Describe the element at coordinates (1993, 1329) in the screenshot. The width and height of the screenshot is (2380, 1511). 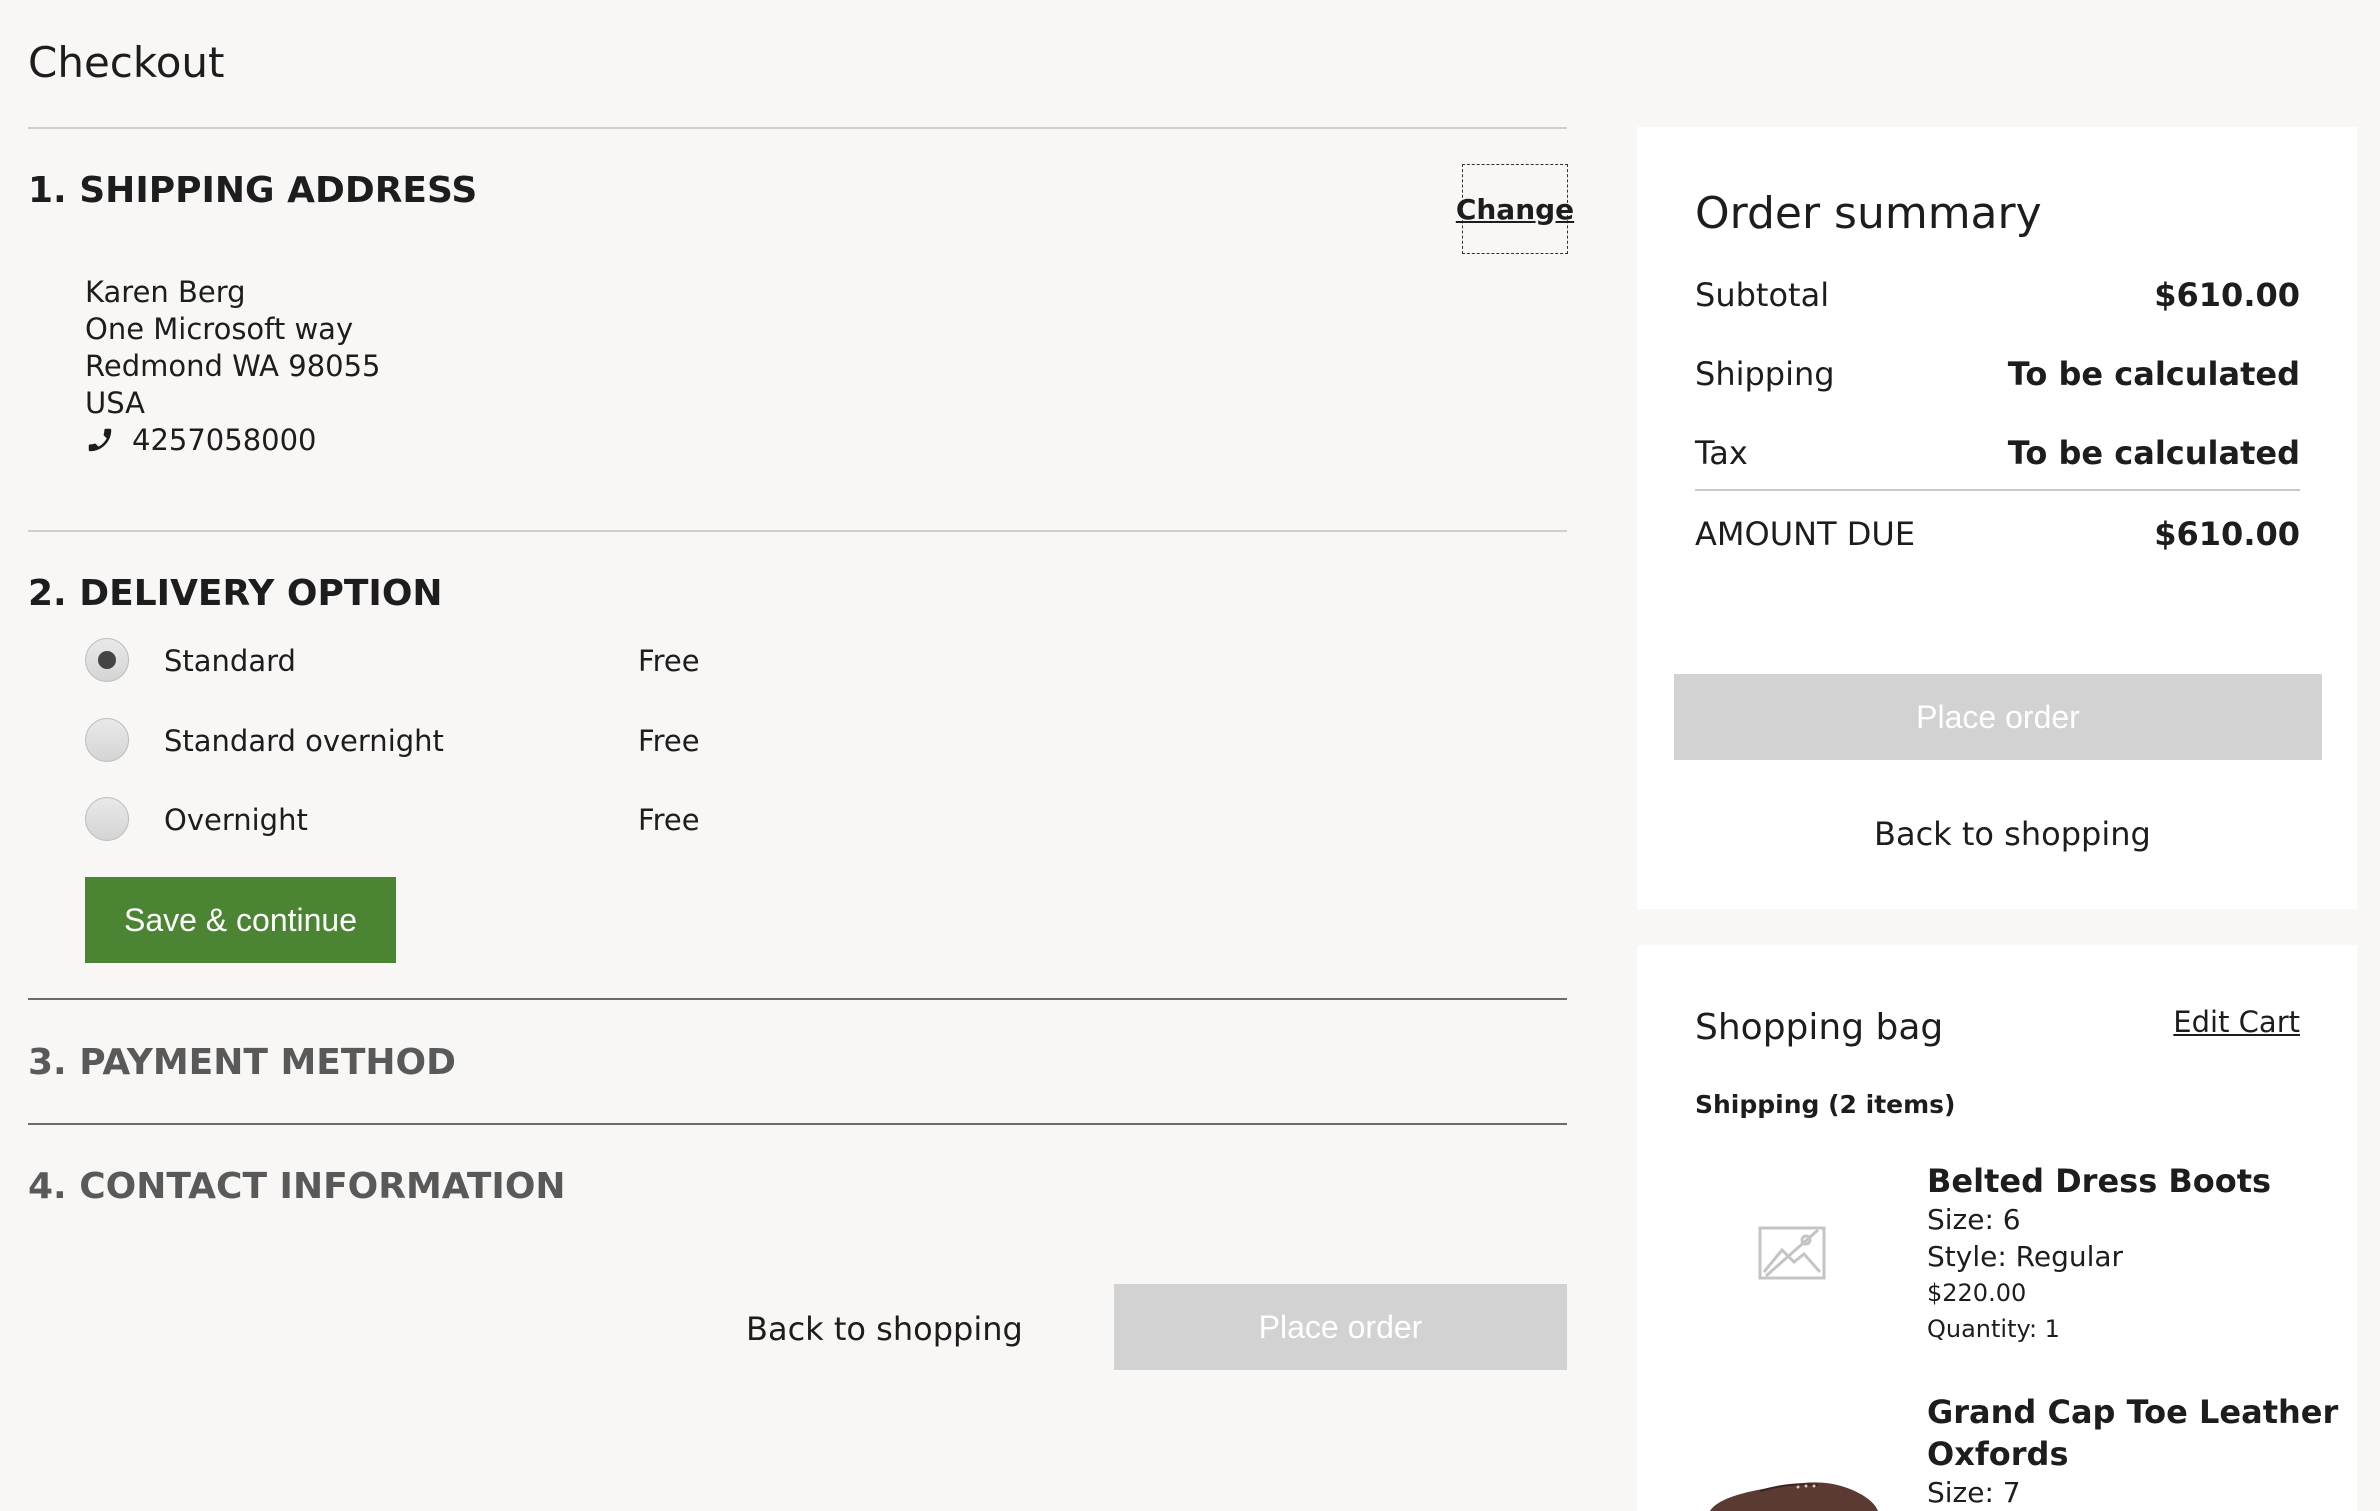
I see `bag-item-quantity: Quantity: 1` at that location.